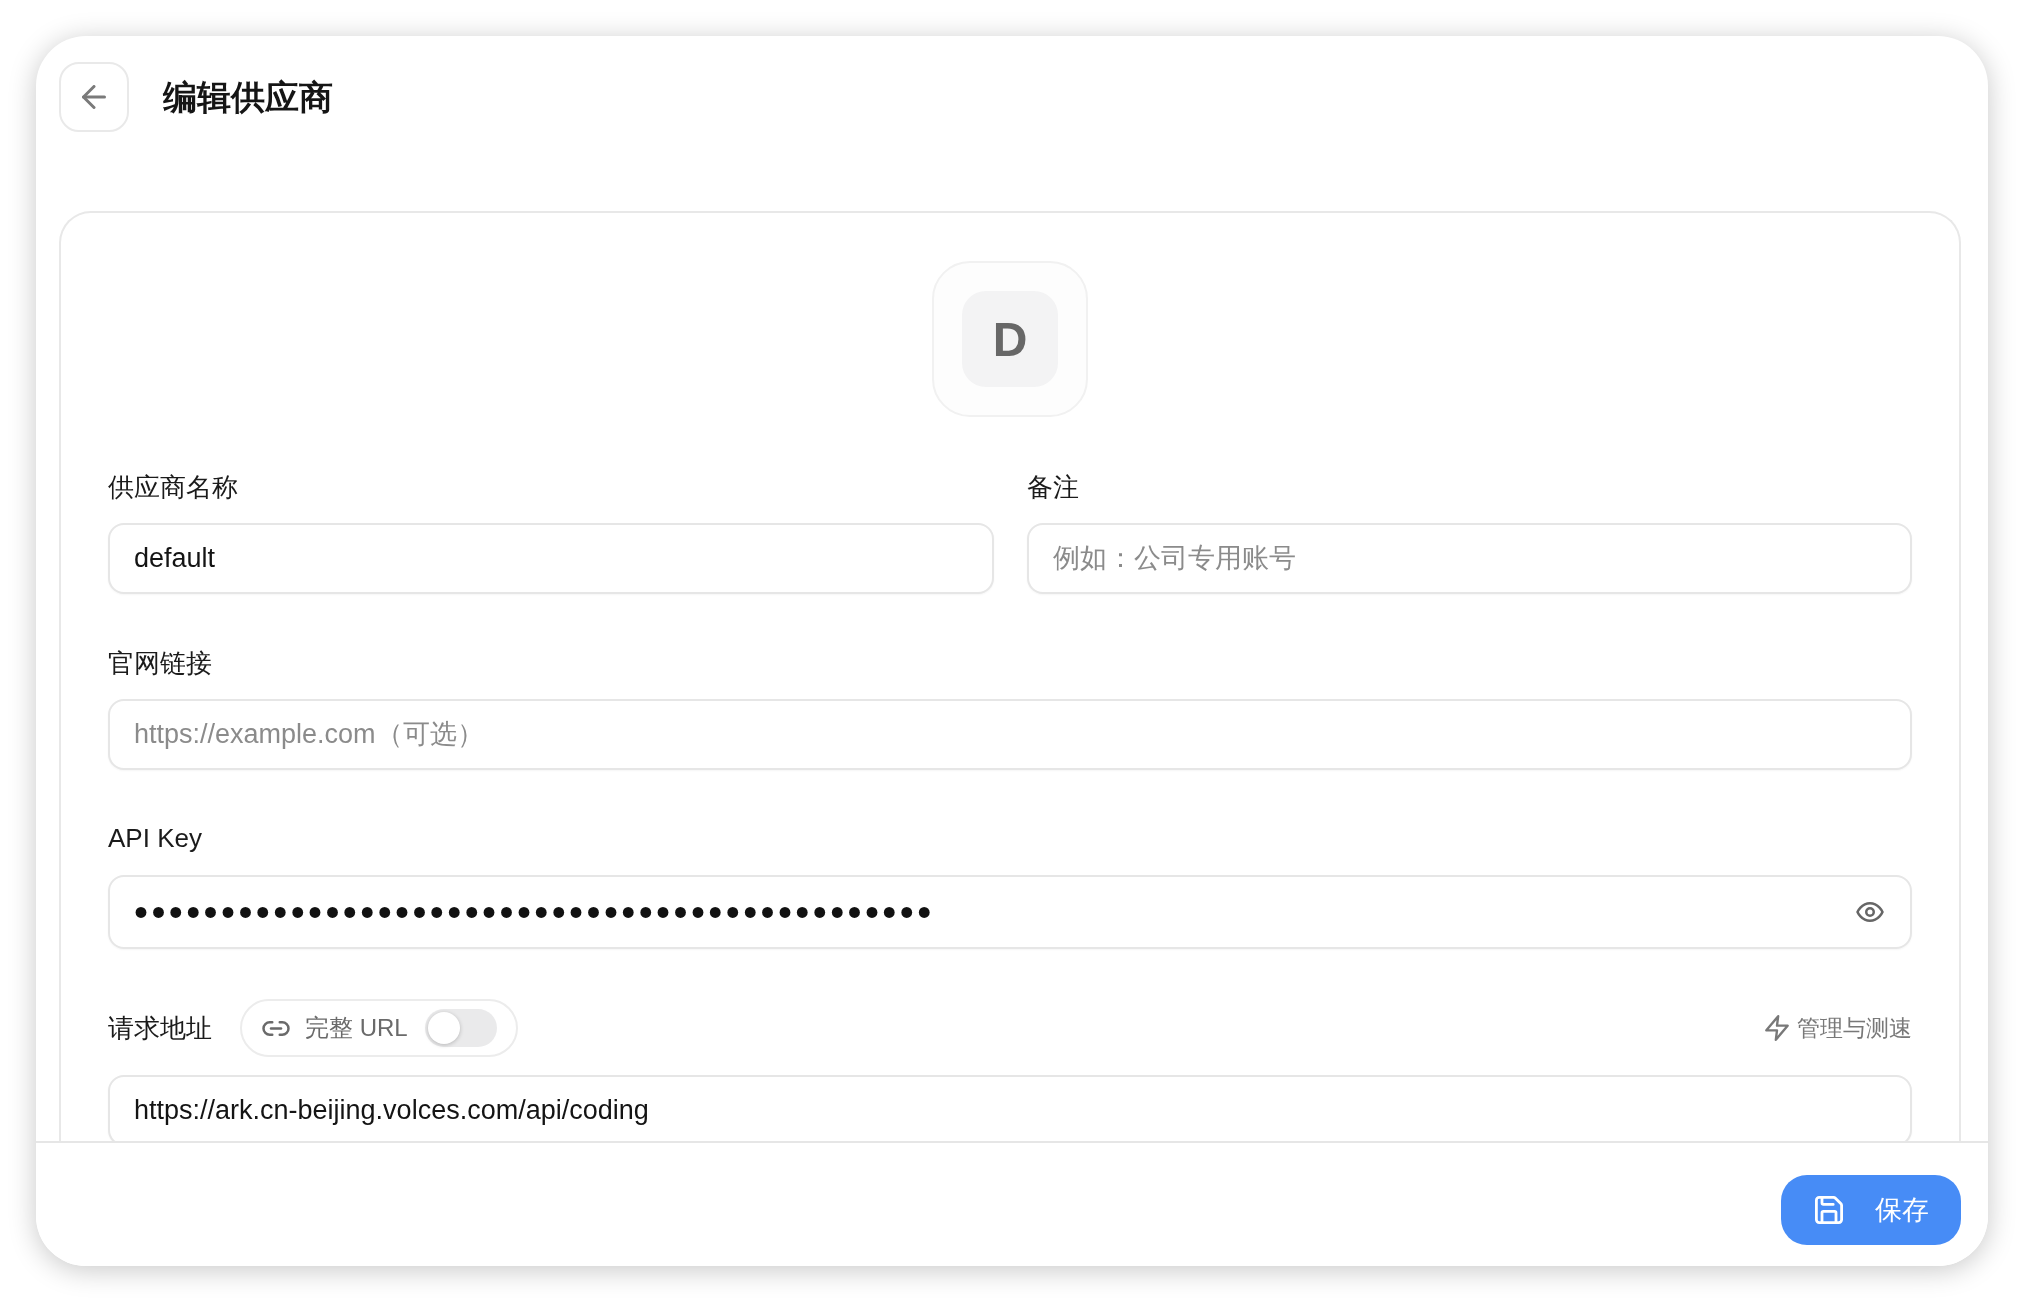  I want to click on url-input: https://ark.cn-beijing.volces.com/api/coding, so click(1010, 1108).